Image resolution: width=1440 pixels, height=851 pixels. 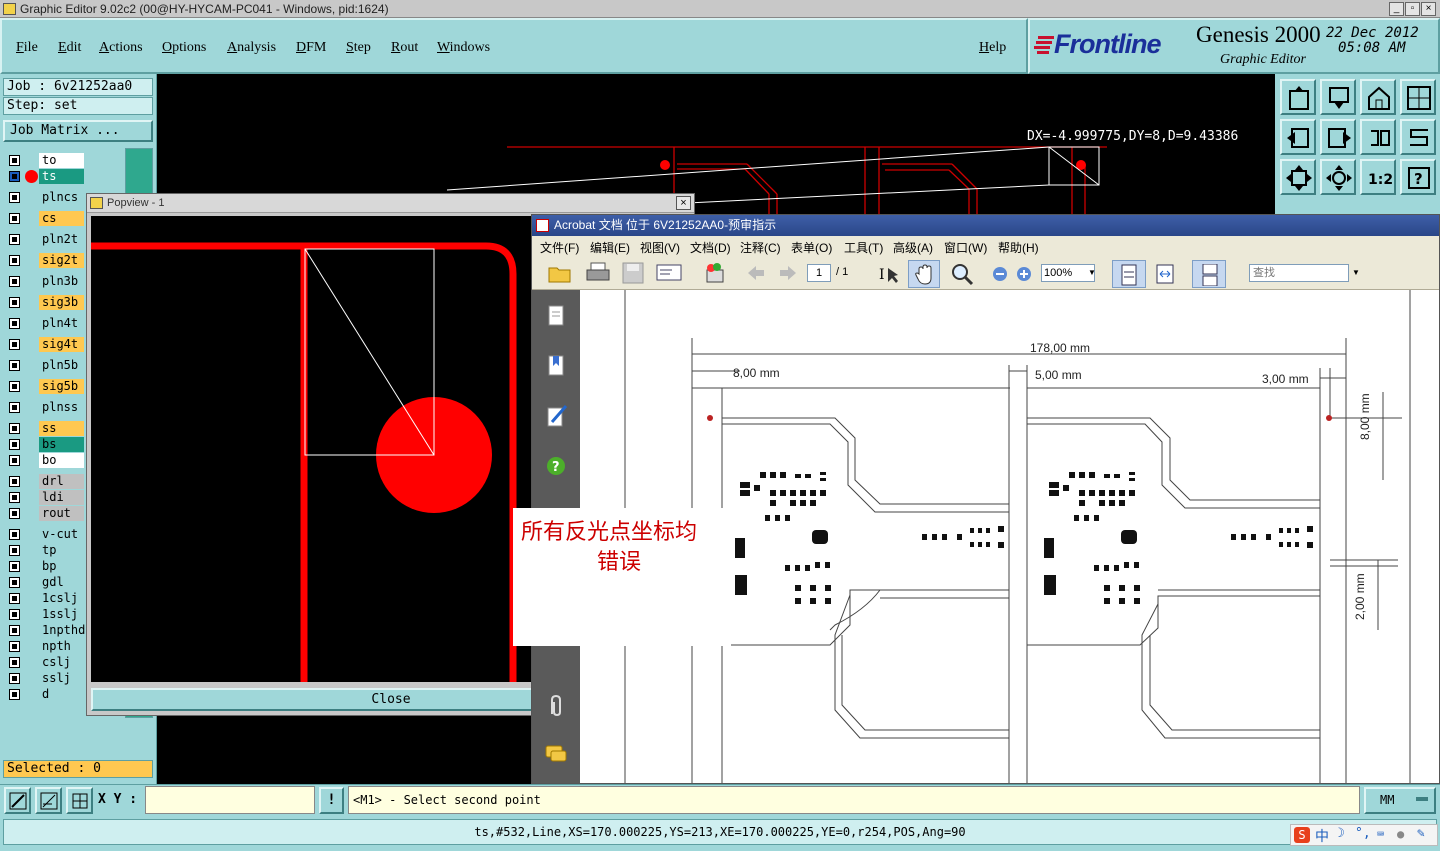 I want to click on layer-row-tp: tp, so click(x=45, y=550).